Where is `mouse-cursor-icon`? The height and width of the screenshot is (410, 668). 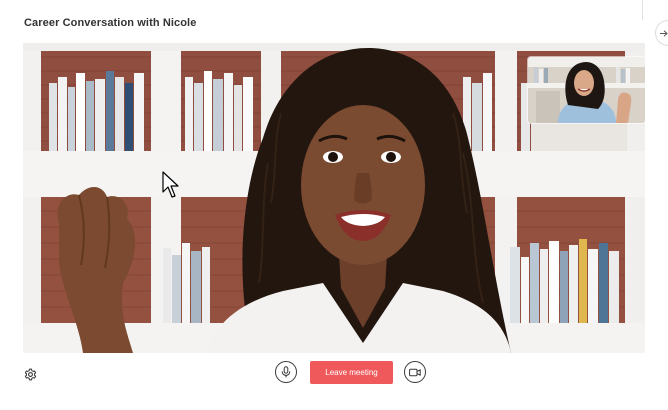 mouse-cursor-icon is located at coordinates (170, 184).